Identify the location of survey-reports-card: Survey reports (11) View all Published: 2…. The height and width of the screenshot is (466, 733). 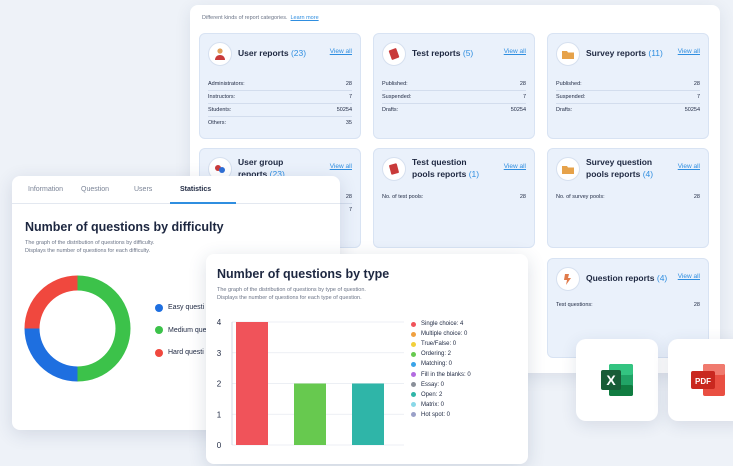
(628, 86).